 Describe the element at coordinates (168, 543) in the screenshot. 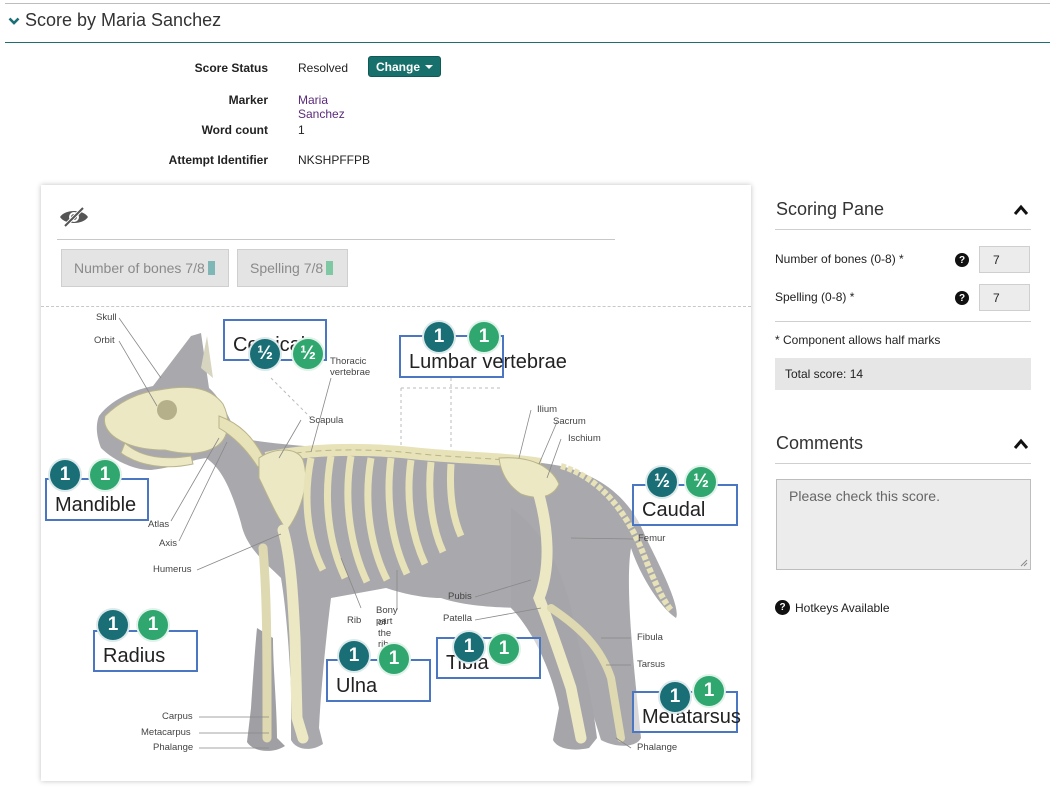

I see `label-axis: Axis` at that location.